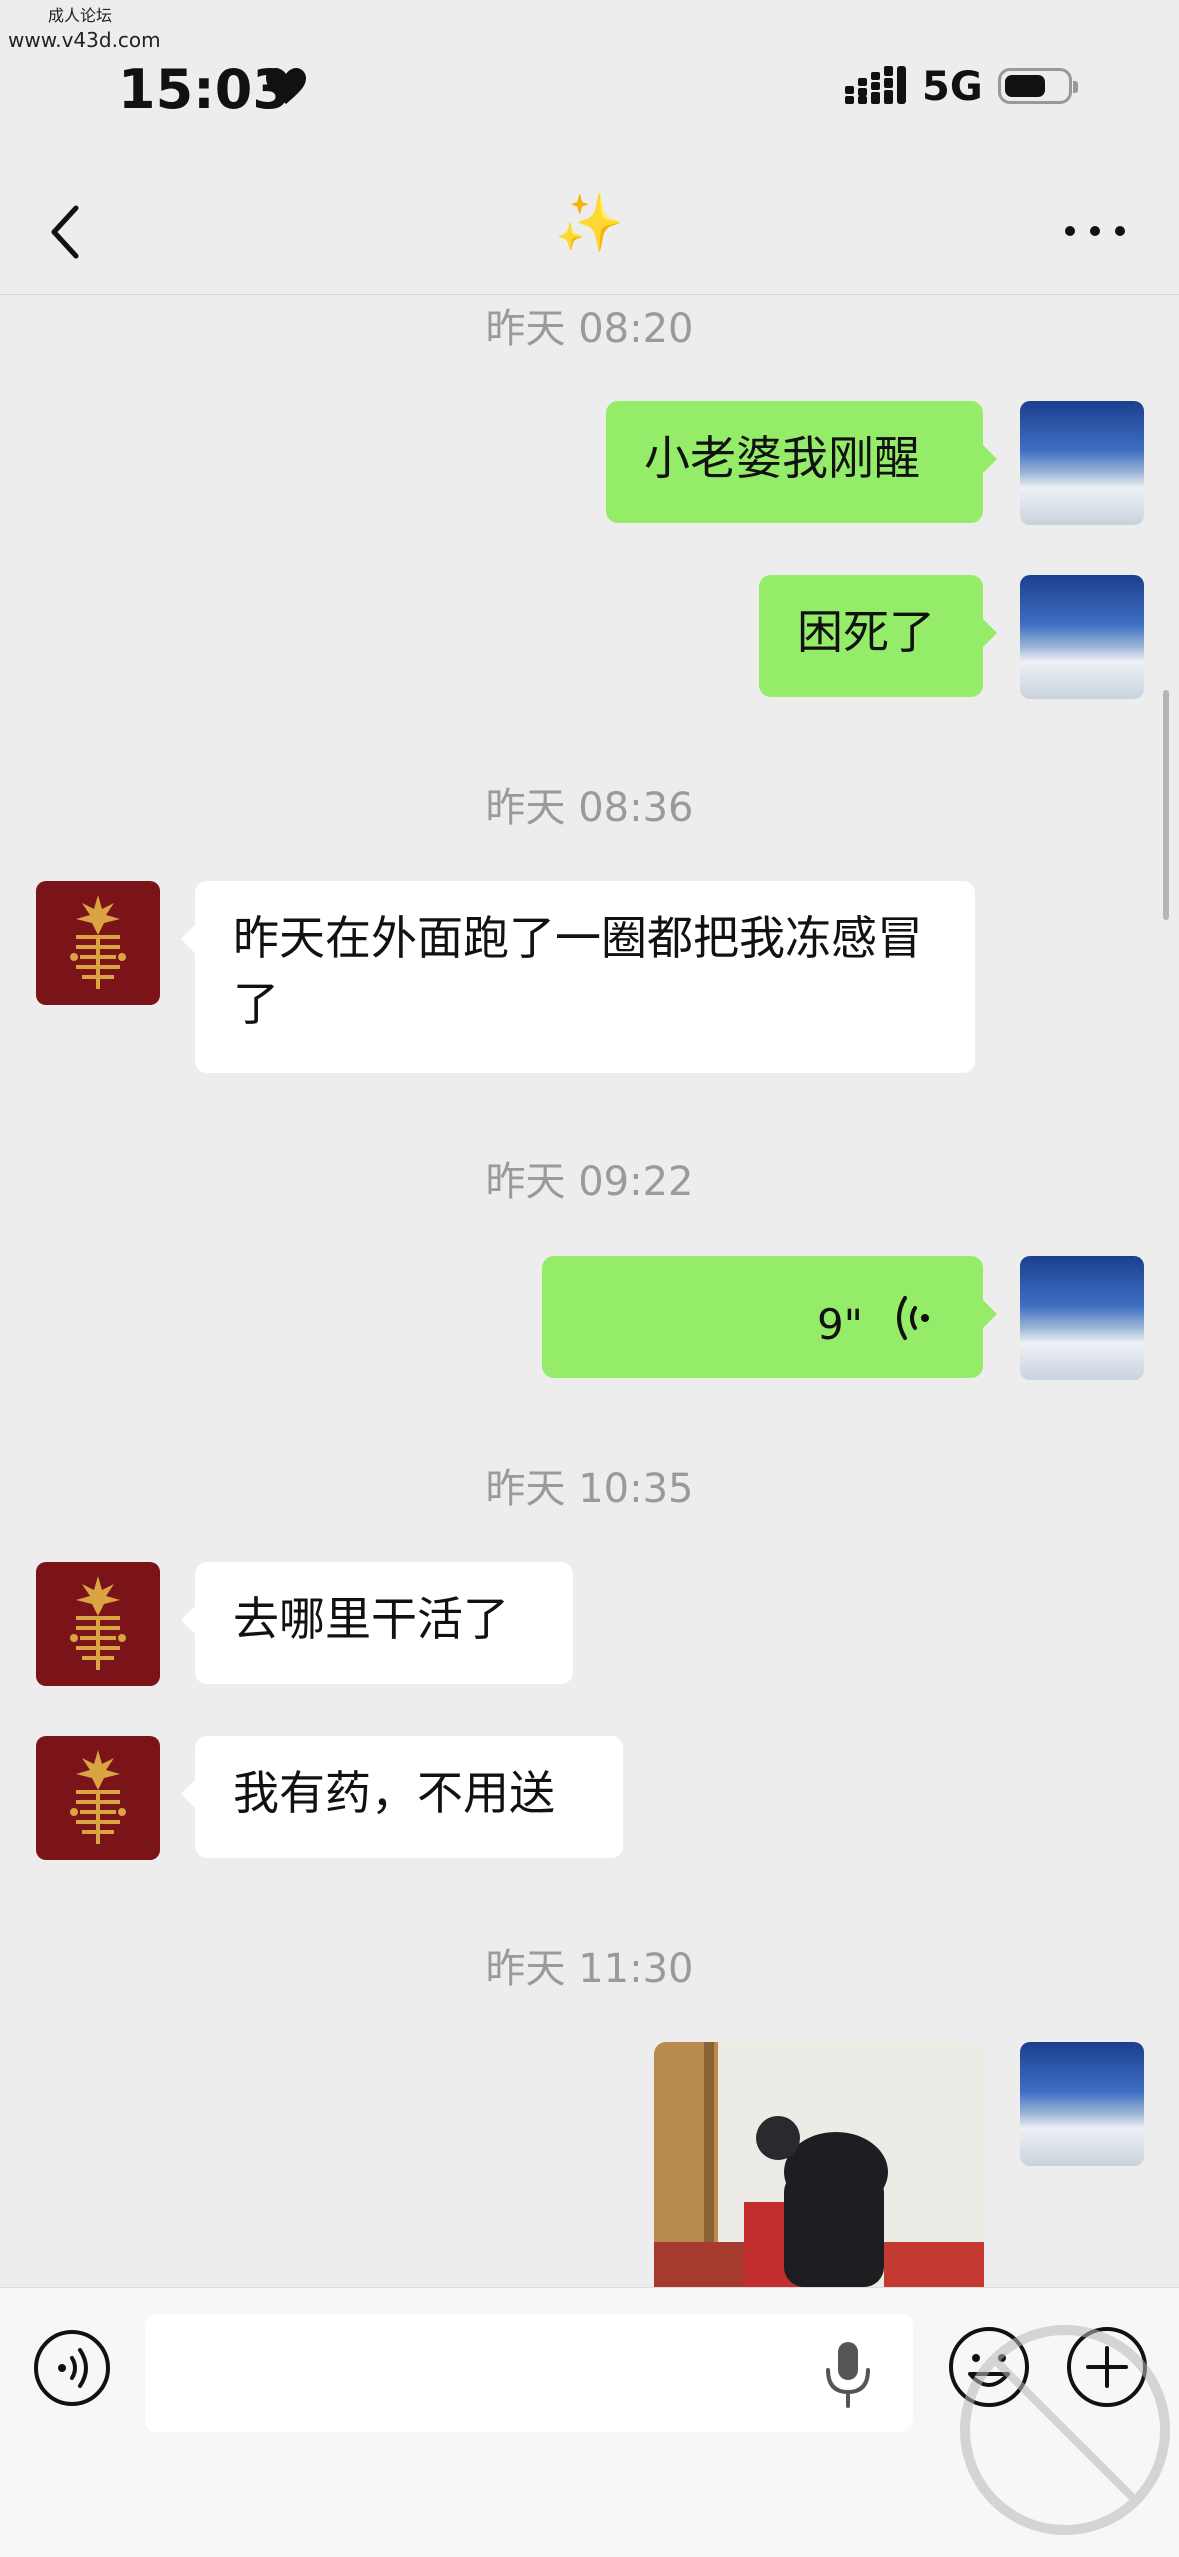 Image resolution: width=1179 pixels, height=2557 pixels. What do you see at coordinates (913, 1318) in the screenshot?
I see `voice-wave-icon` at bounding box center [913, 1318].